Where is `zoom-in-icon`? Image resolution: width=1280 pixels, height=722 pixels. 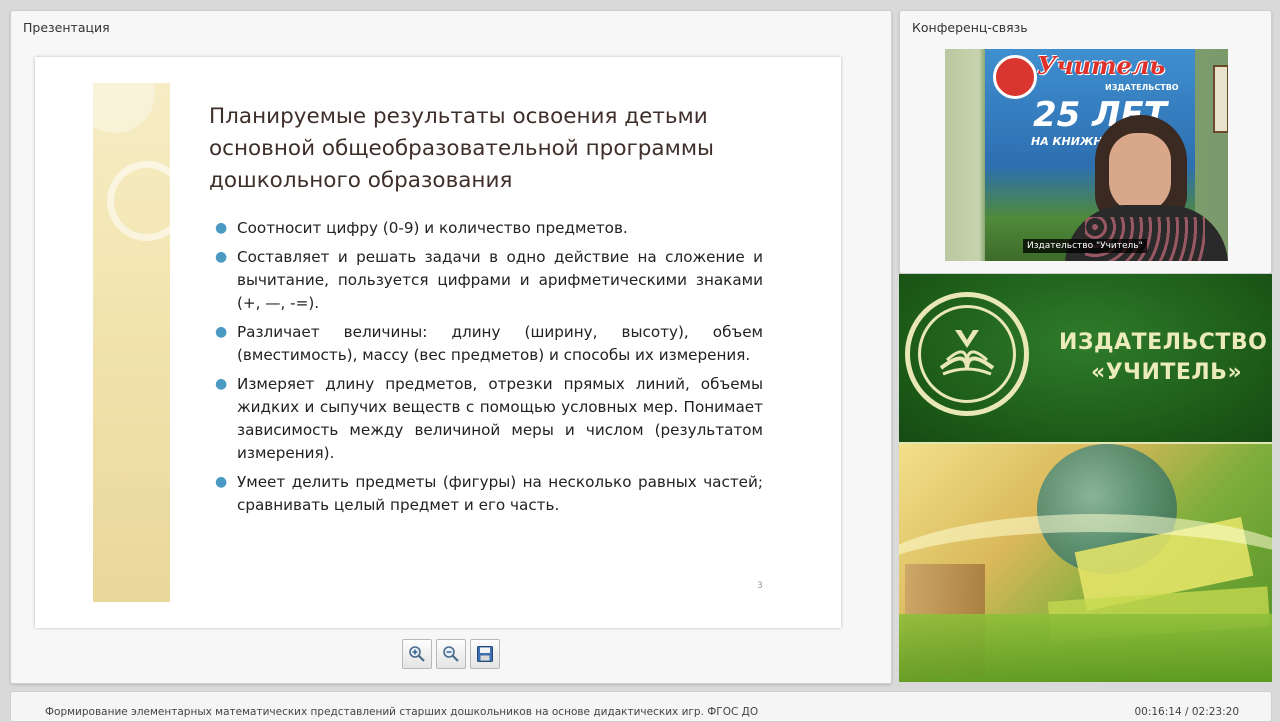
zoom-in-icon is located at coordinates (417, 654).